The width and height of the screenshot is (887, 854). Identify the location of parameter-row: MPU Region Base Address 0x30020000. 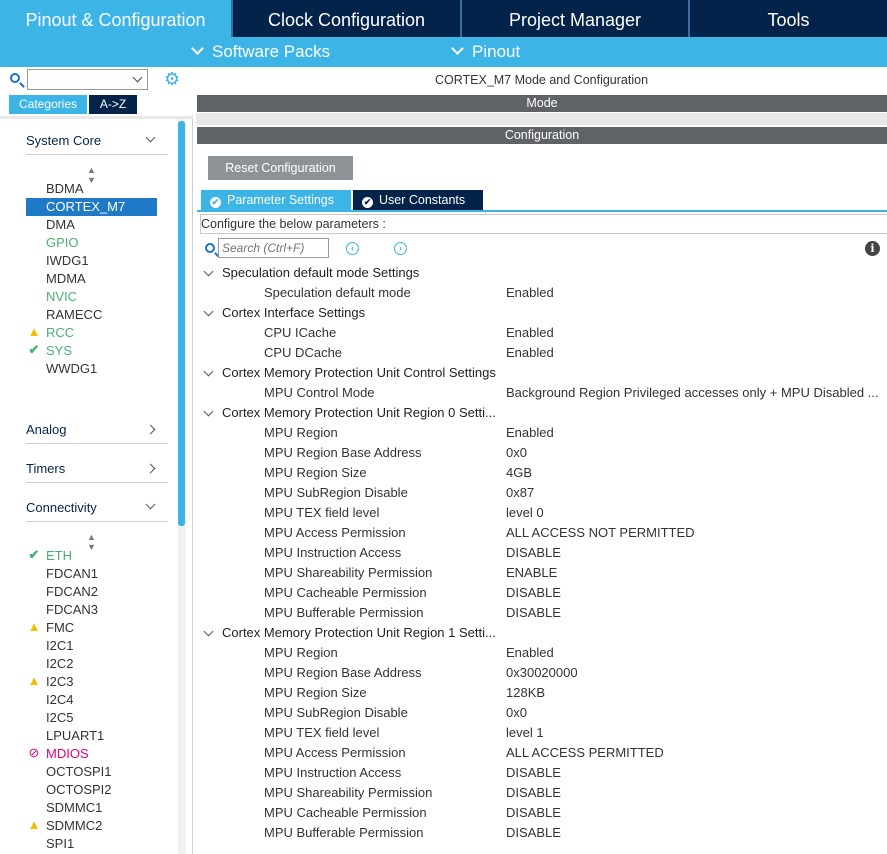
(541, 673).